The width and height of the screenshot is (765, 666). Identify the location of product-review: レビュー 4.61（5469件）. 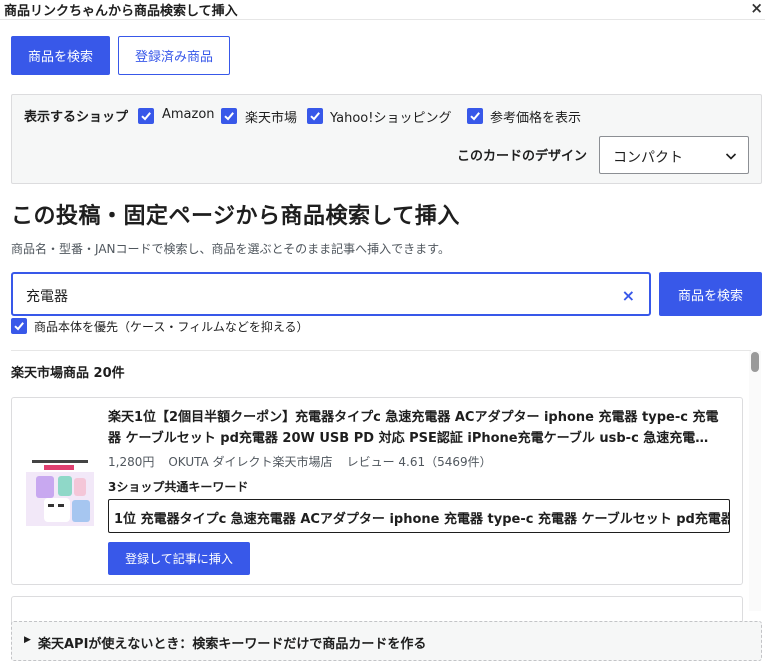
(419, 462).